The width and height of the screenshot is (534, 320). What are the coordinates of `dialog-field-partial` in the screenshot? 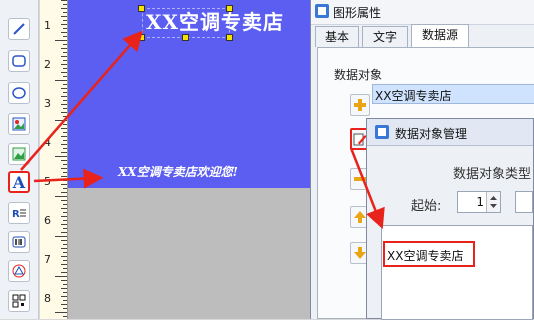 It's located at (524, 202).